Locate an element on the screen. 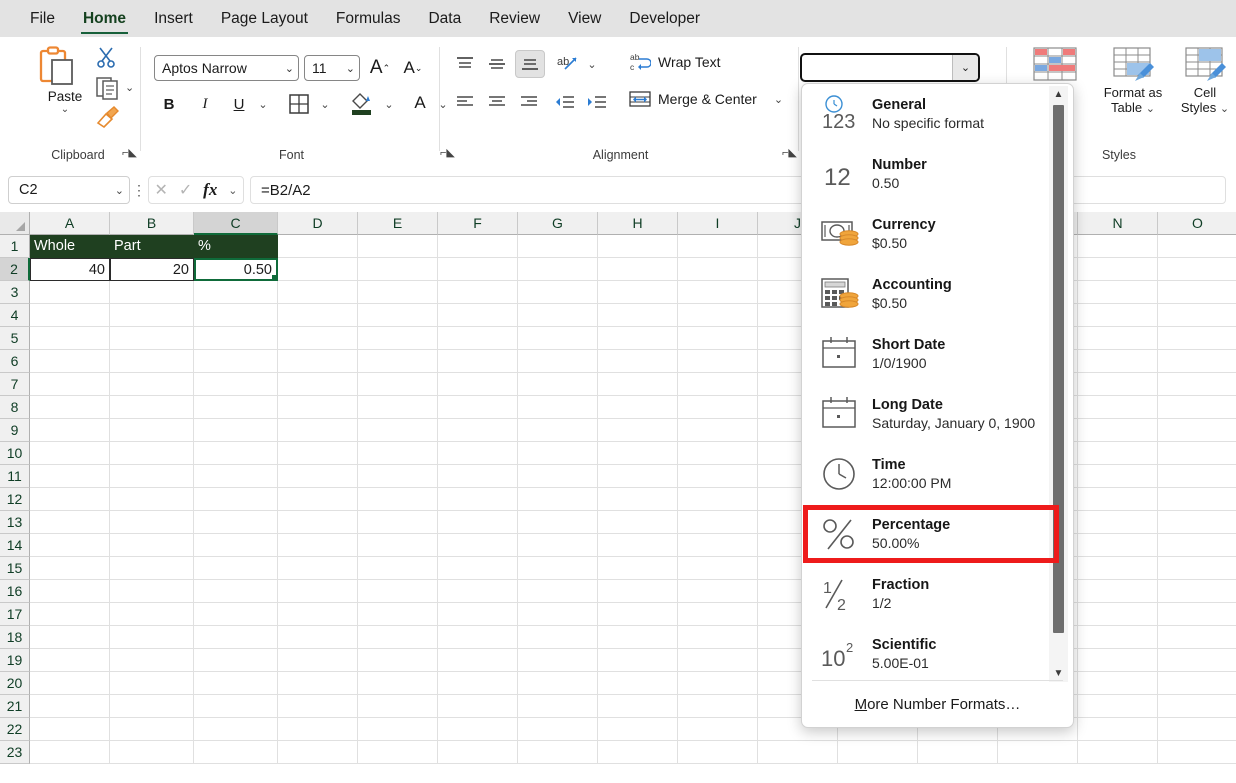 The width and height of the screenshot is (1236, 783). cell-N7 is located at coordinates (1118, 384).